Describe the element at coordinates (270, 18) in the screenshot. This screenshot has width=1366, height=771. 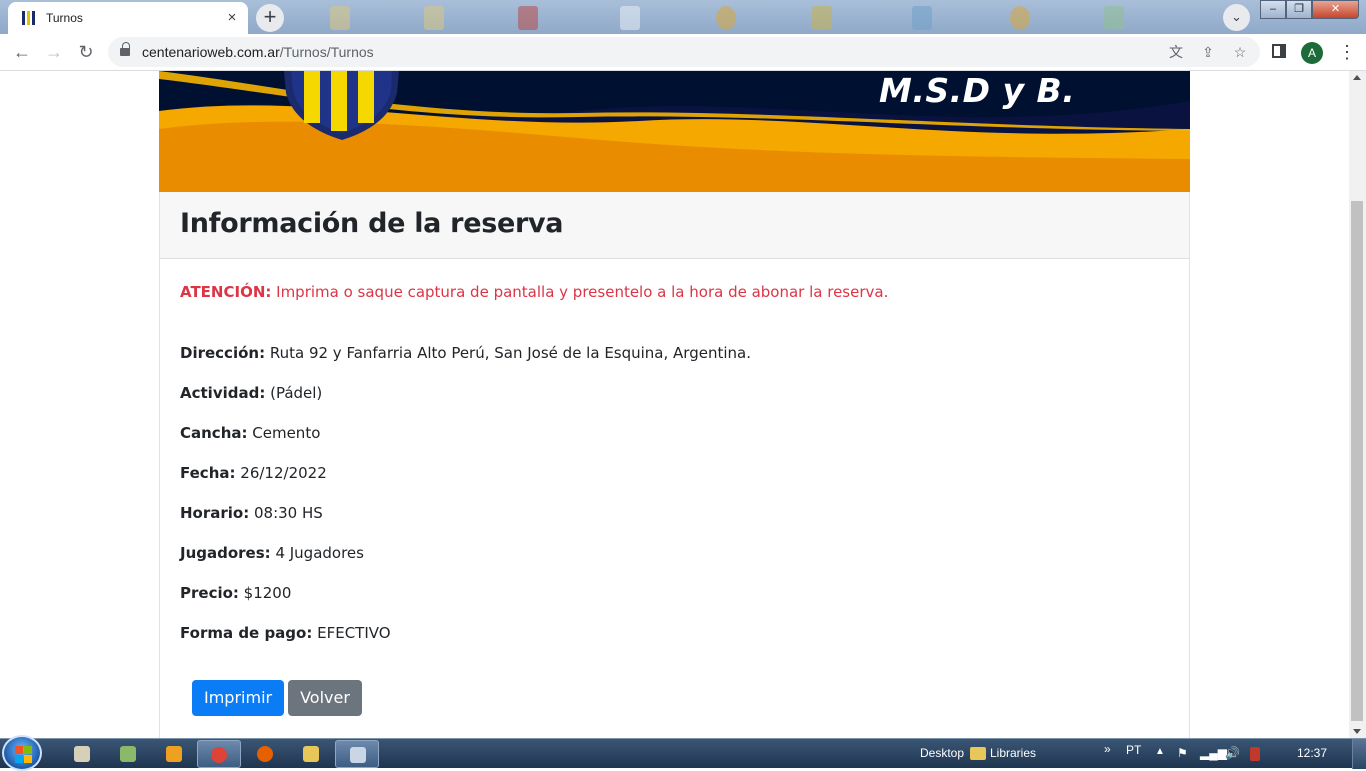
I see `new-tab-button: +` at that location.